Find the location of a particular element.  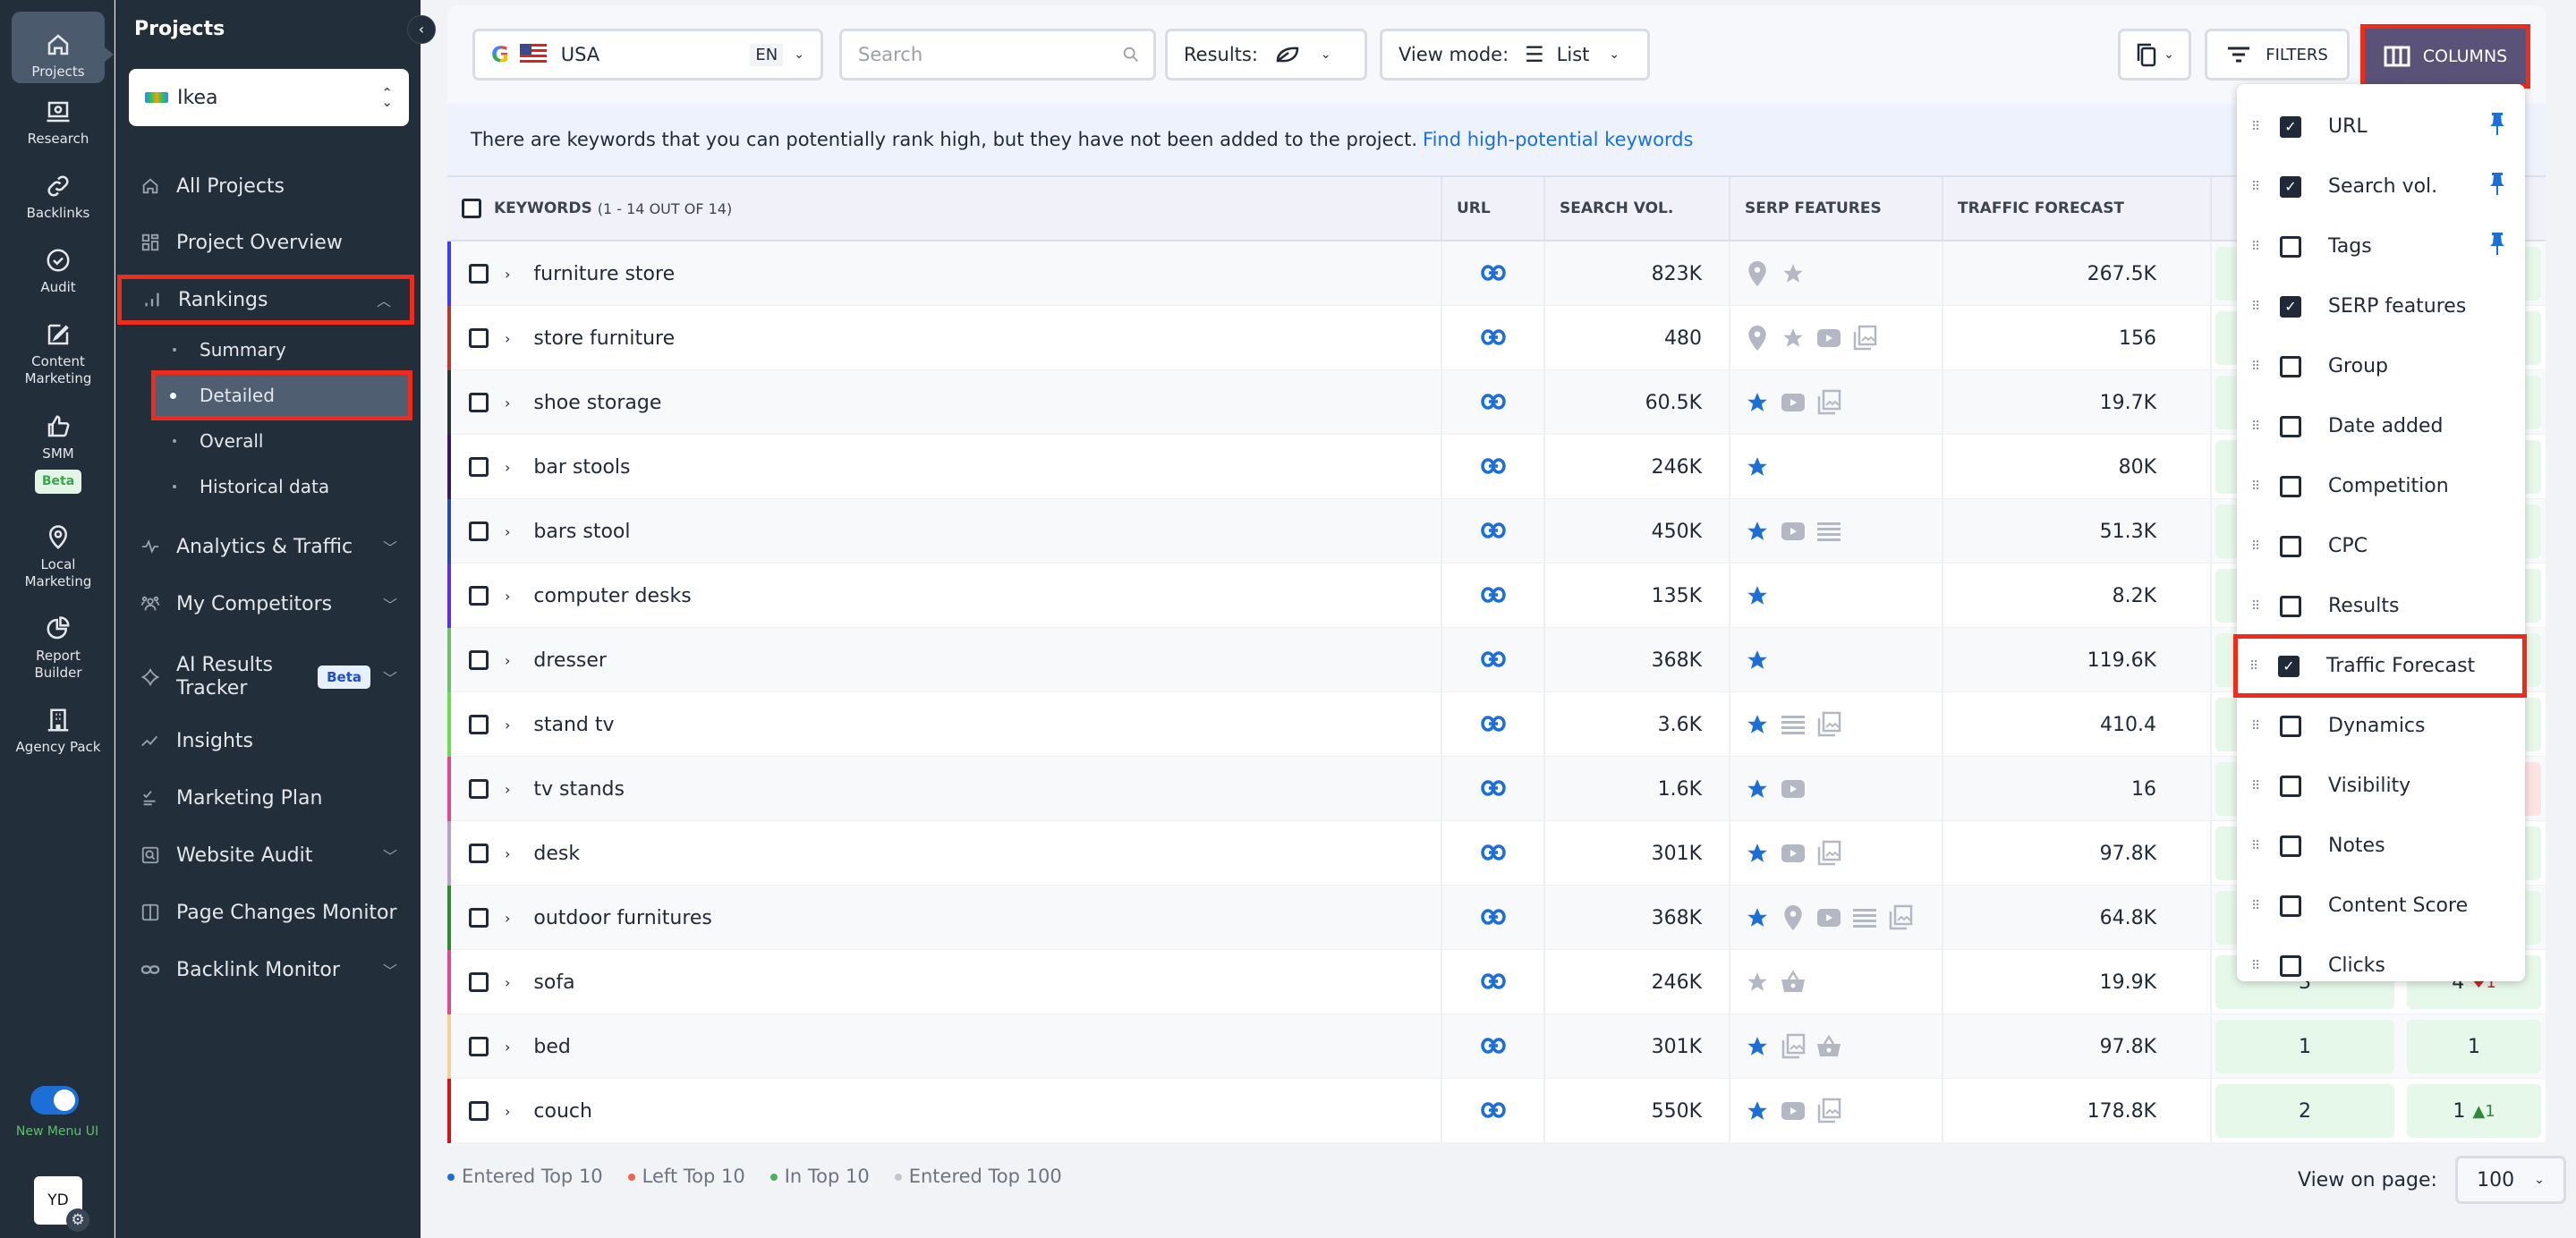

sidebar-item-insights: Insights is located at coordinates (268, 741).